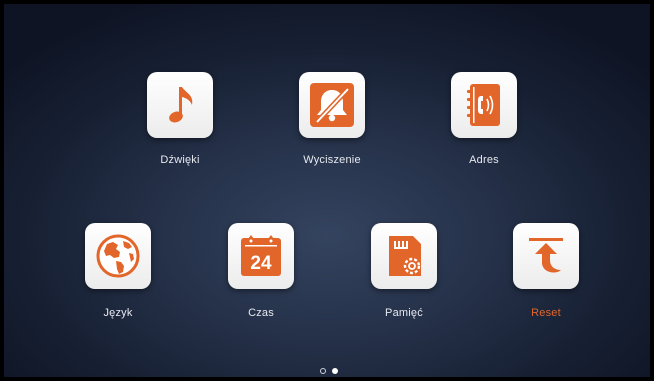 The height and width of the screenshot is (381, 654). I want to click on globe-icon, so click(118, 256).